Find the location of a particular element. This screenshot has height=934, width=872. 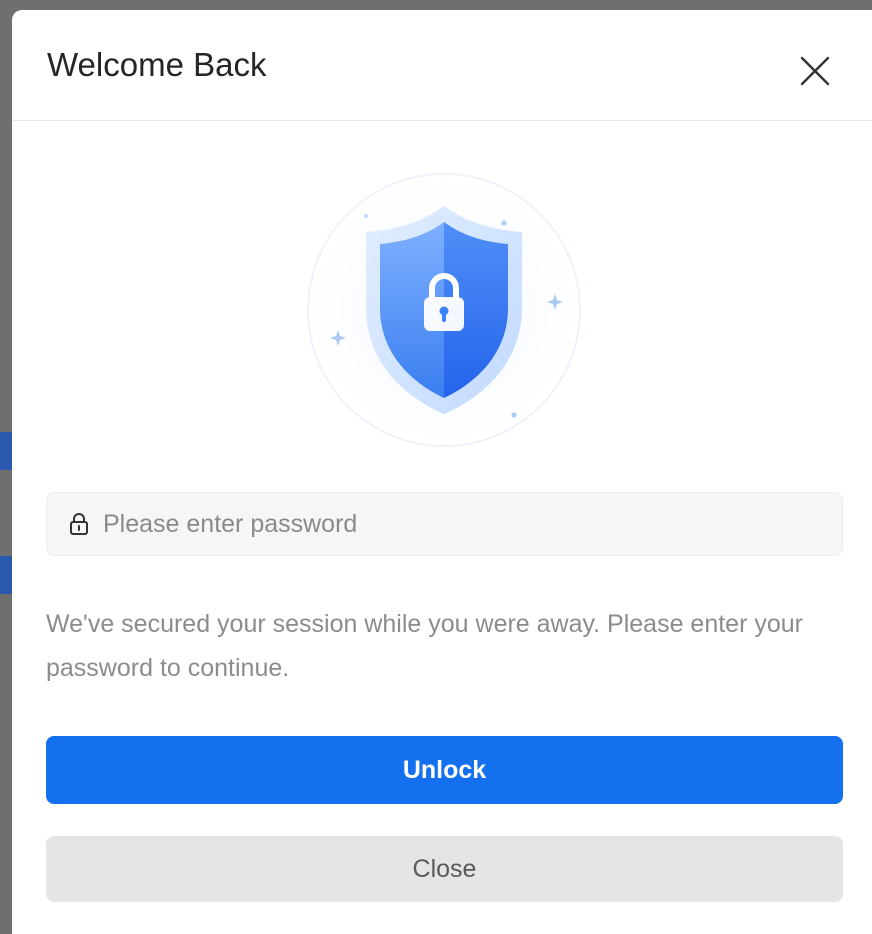

close-button: Close is located at coordinates (444, 869).